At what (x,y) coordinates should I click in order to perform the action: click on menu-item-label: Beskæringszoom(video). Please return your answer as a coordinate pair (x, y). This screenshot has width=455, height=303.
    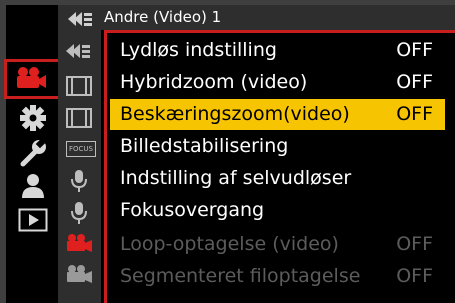
    Looking at the image, I should click on (235, 114).